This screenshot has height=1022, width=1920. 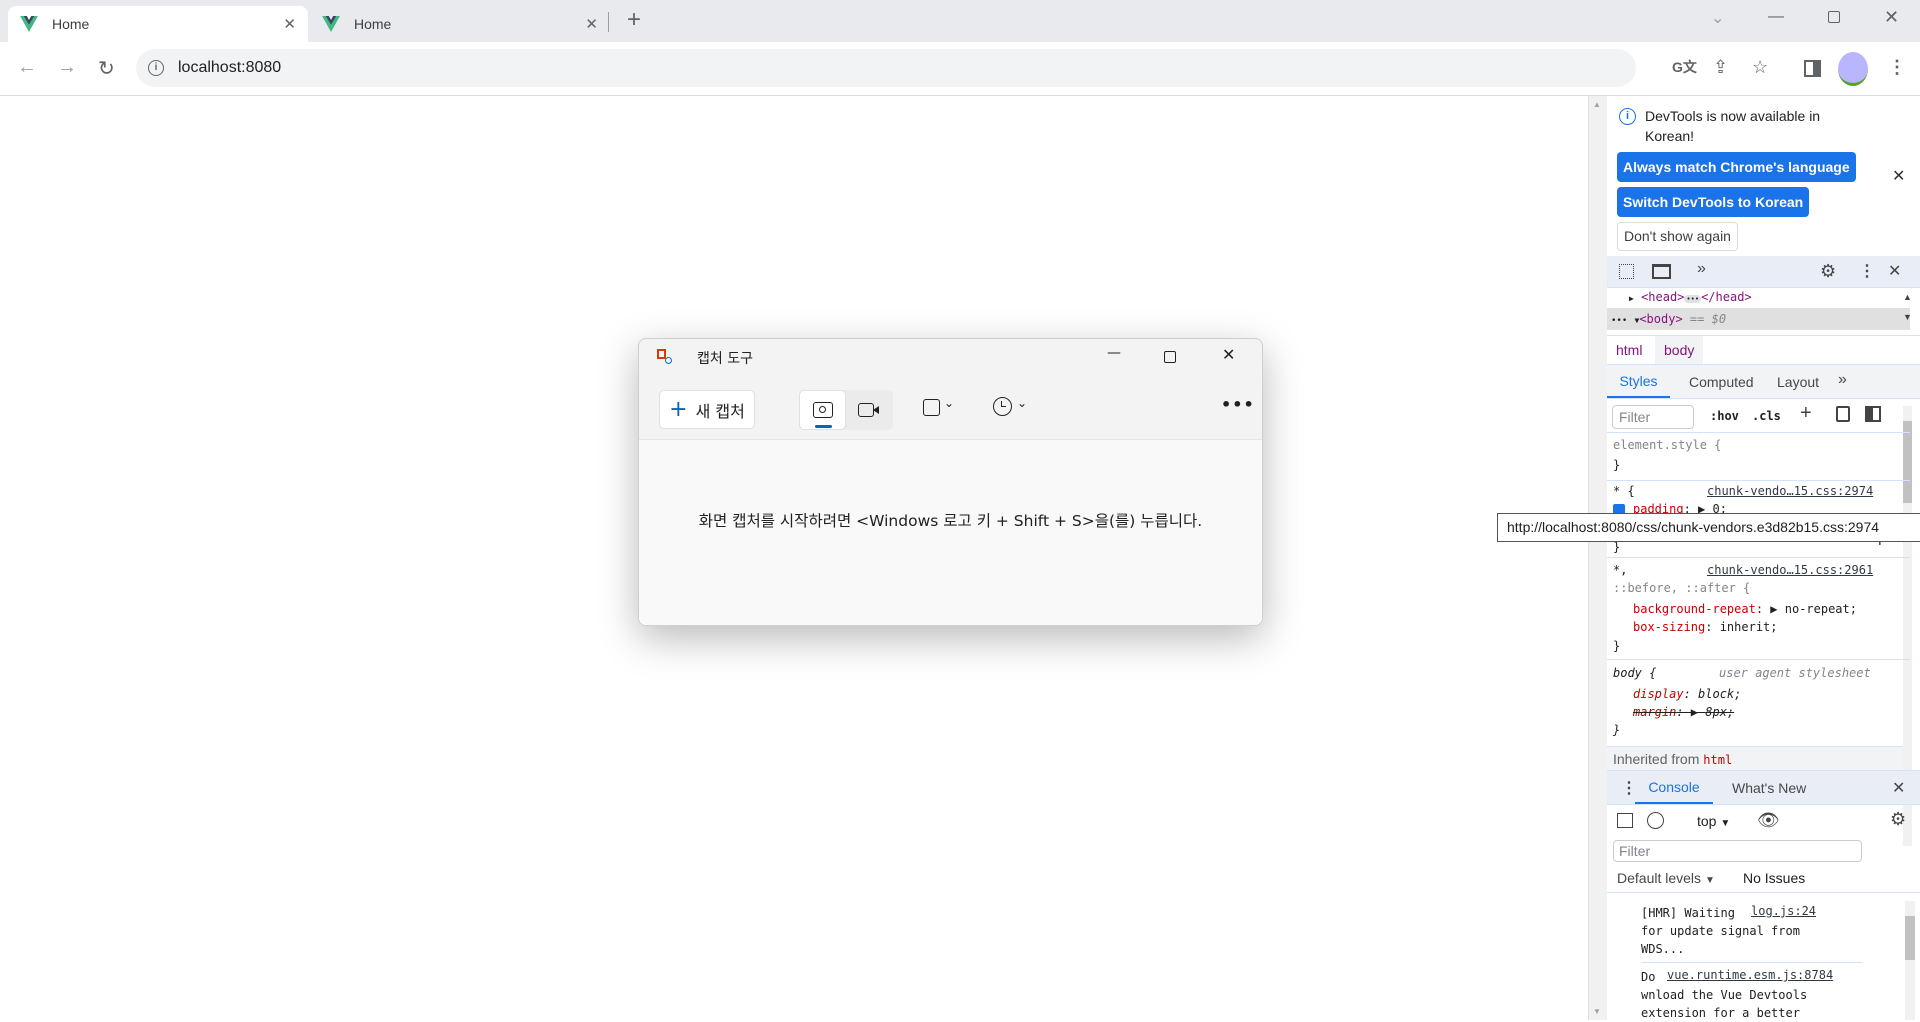 What do you see at coordinates (1719, 712) in the screenshot?
I see `property-value: 8px;` at bounding box center [1719, 712].